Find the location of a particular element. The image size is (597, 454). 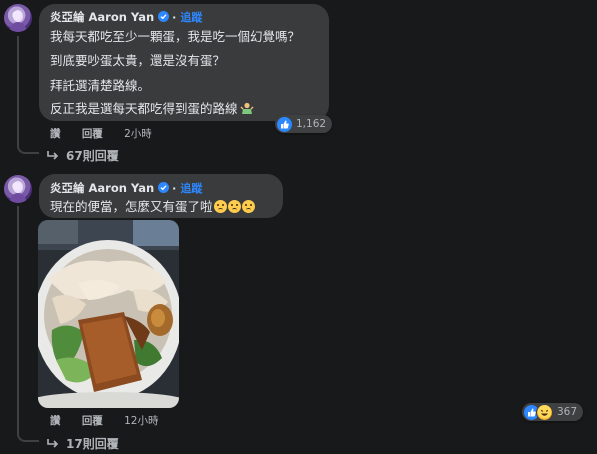

comment-text-line: 我每天都吃至少一顆蛋，我是吃一個幻覺嗎？ is located at coordinates (175, 36).